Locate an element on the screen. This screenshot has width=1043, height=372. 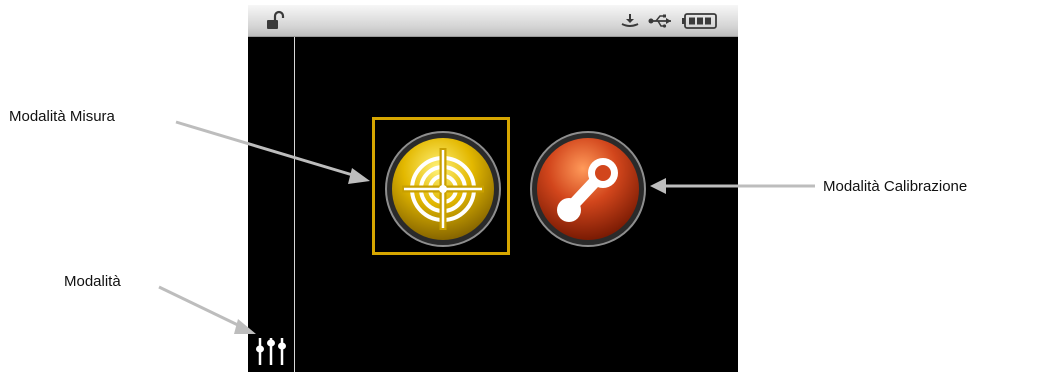
download-icon is located at coordinates (630, 20).